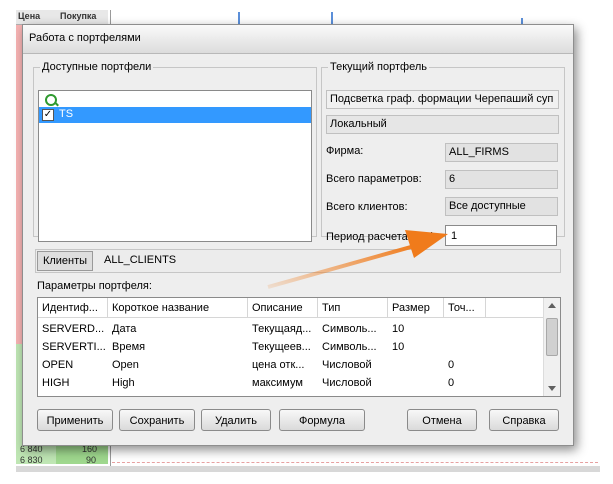 The height and width of the screenshot is (484, 613). What do you see at coordinates (277, 383) in the screenshot?
I see `table-cell: максимум` at bounding box center [277, 383].